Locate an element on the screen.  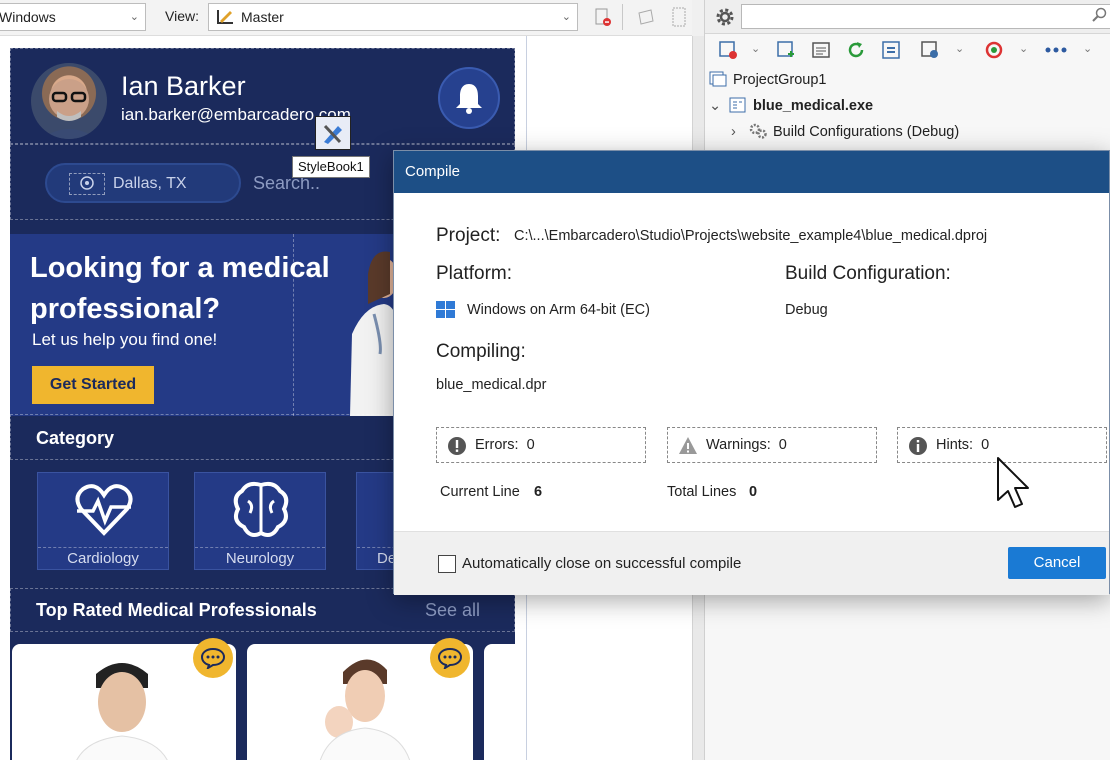
tree-item-label: ProjectGroup1 is located at coordinates (780, 80).